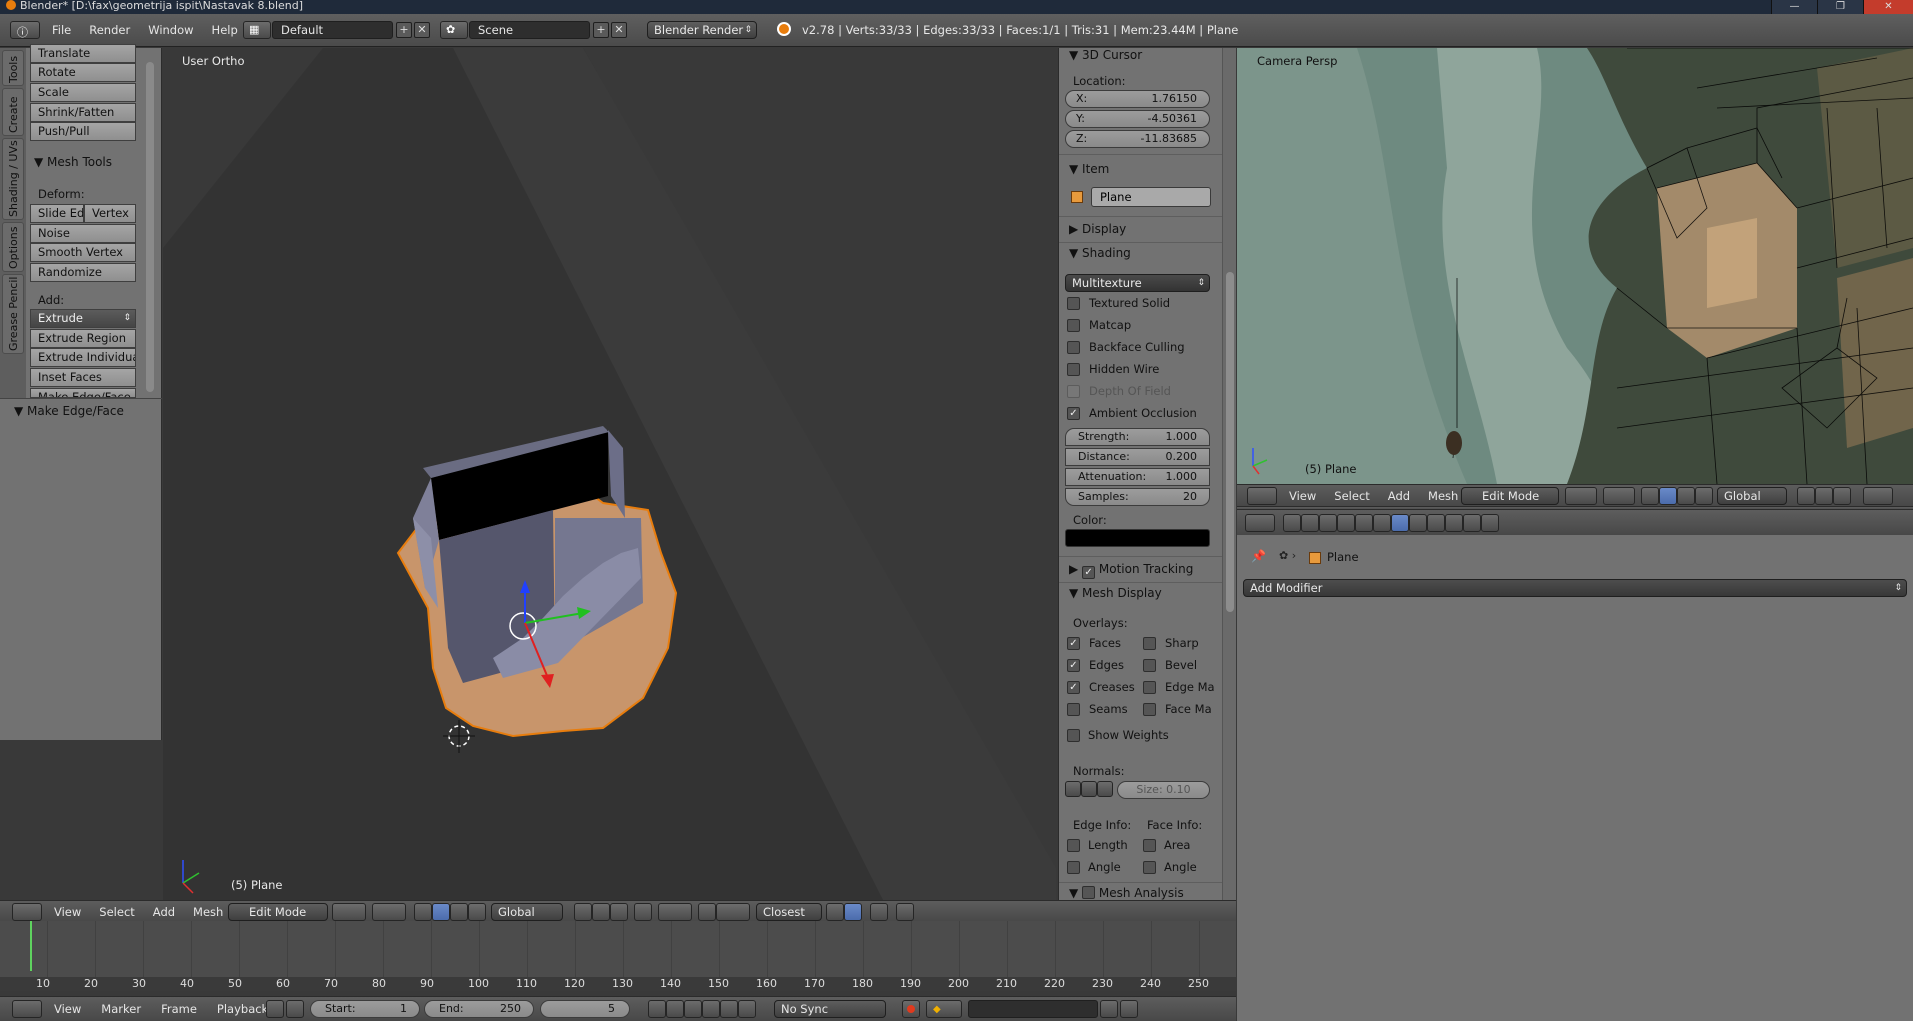 This screenshot has height=1021, width=1913. What do you see at coordinates (1132, 413) in the screenshot?
I see `ambient-occlusion-row: ✓ Ambient Occlusion` at bounding box center [1132, 413].